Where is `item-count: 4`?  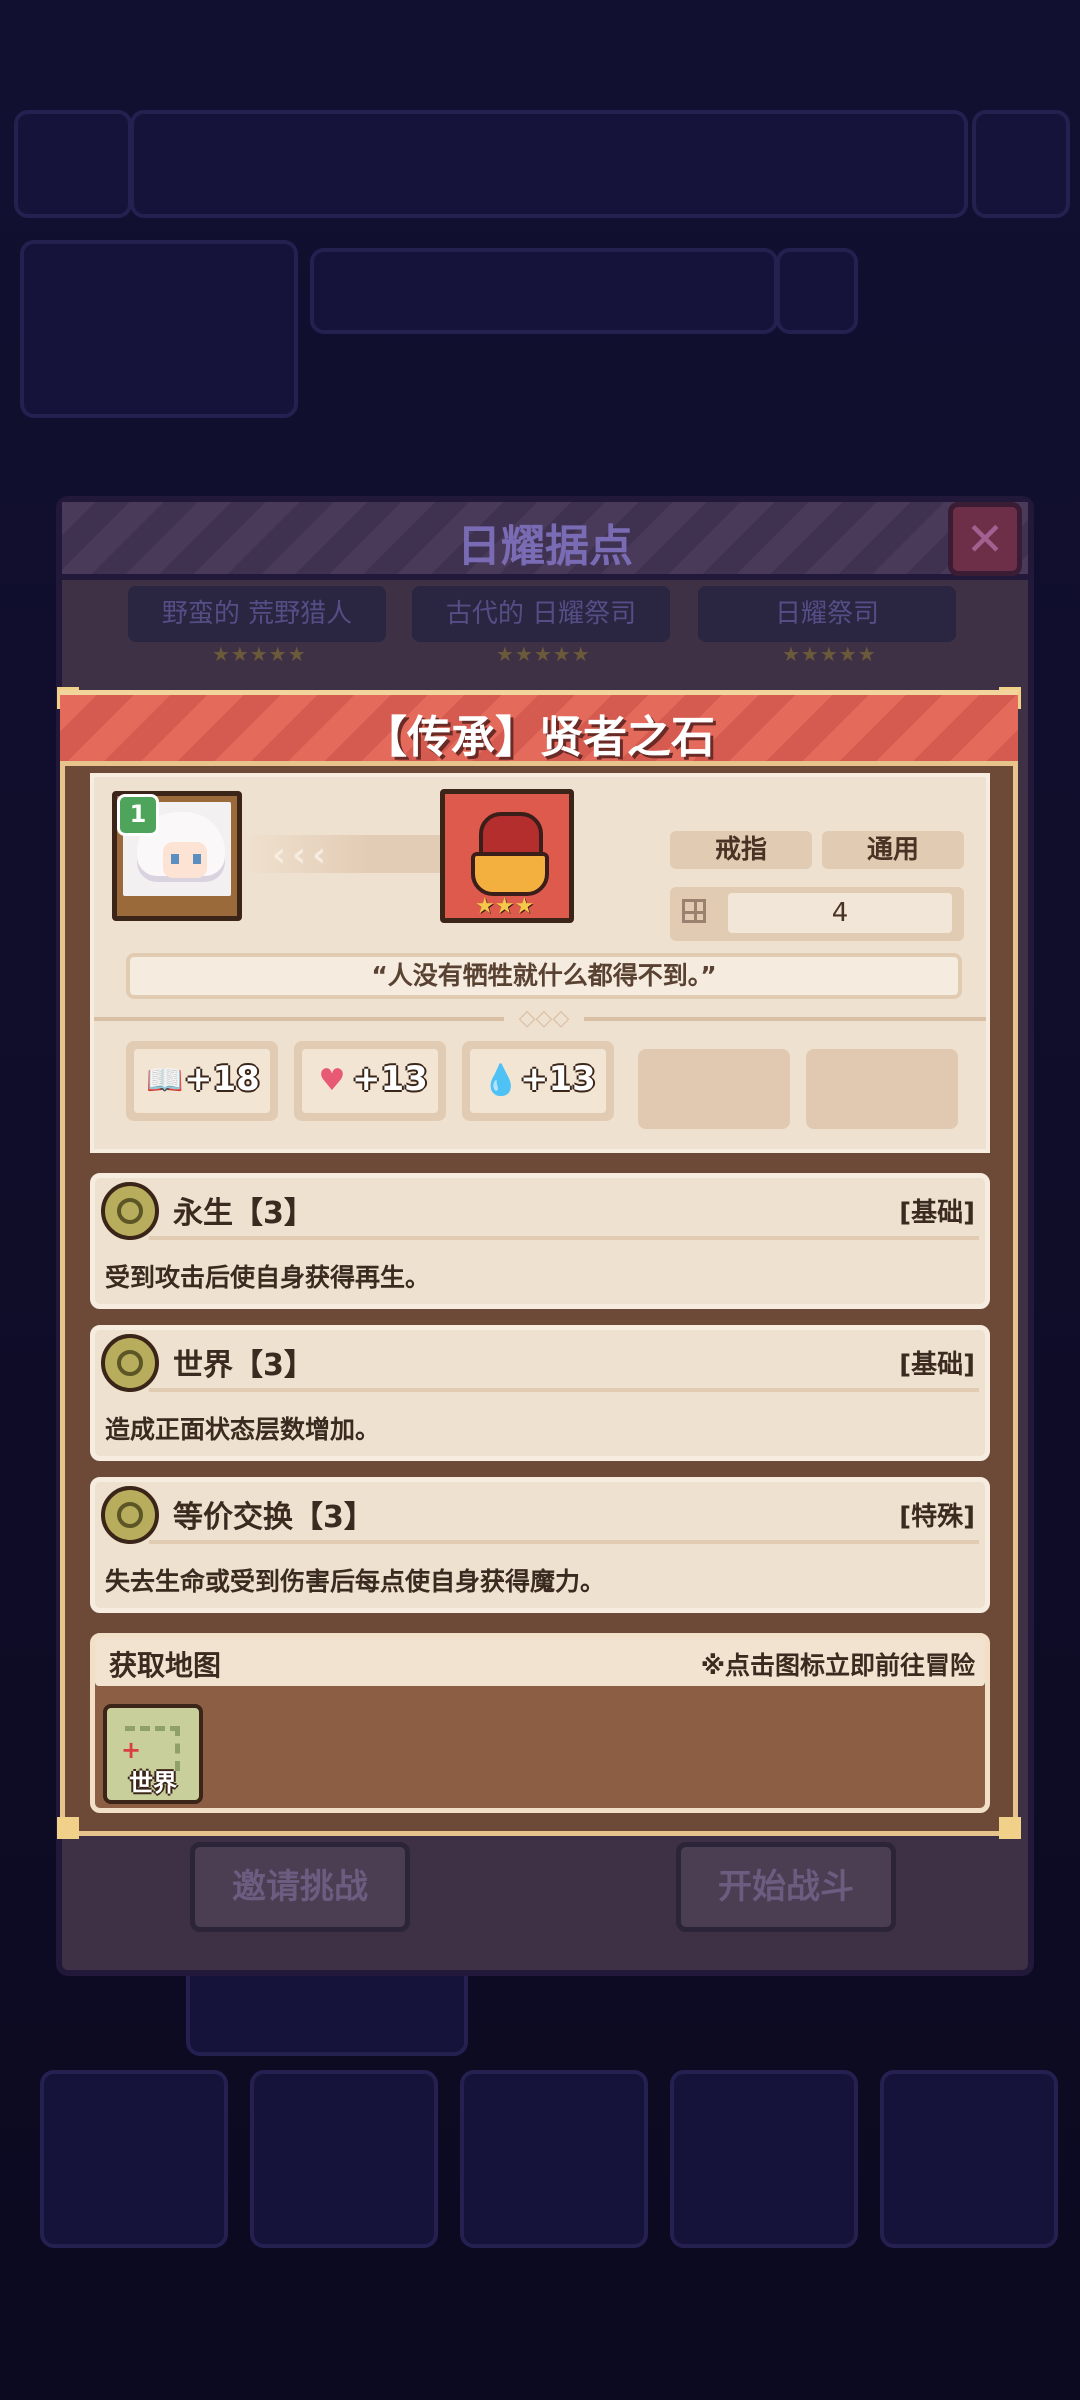
item-count: 4 is located at coordinates (840, 913).